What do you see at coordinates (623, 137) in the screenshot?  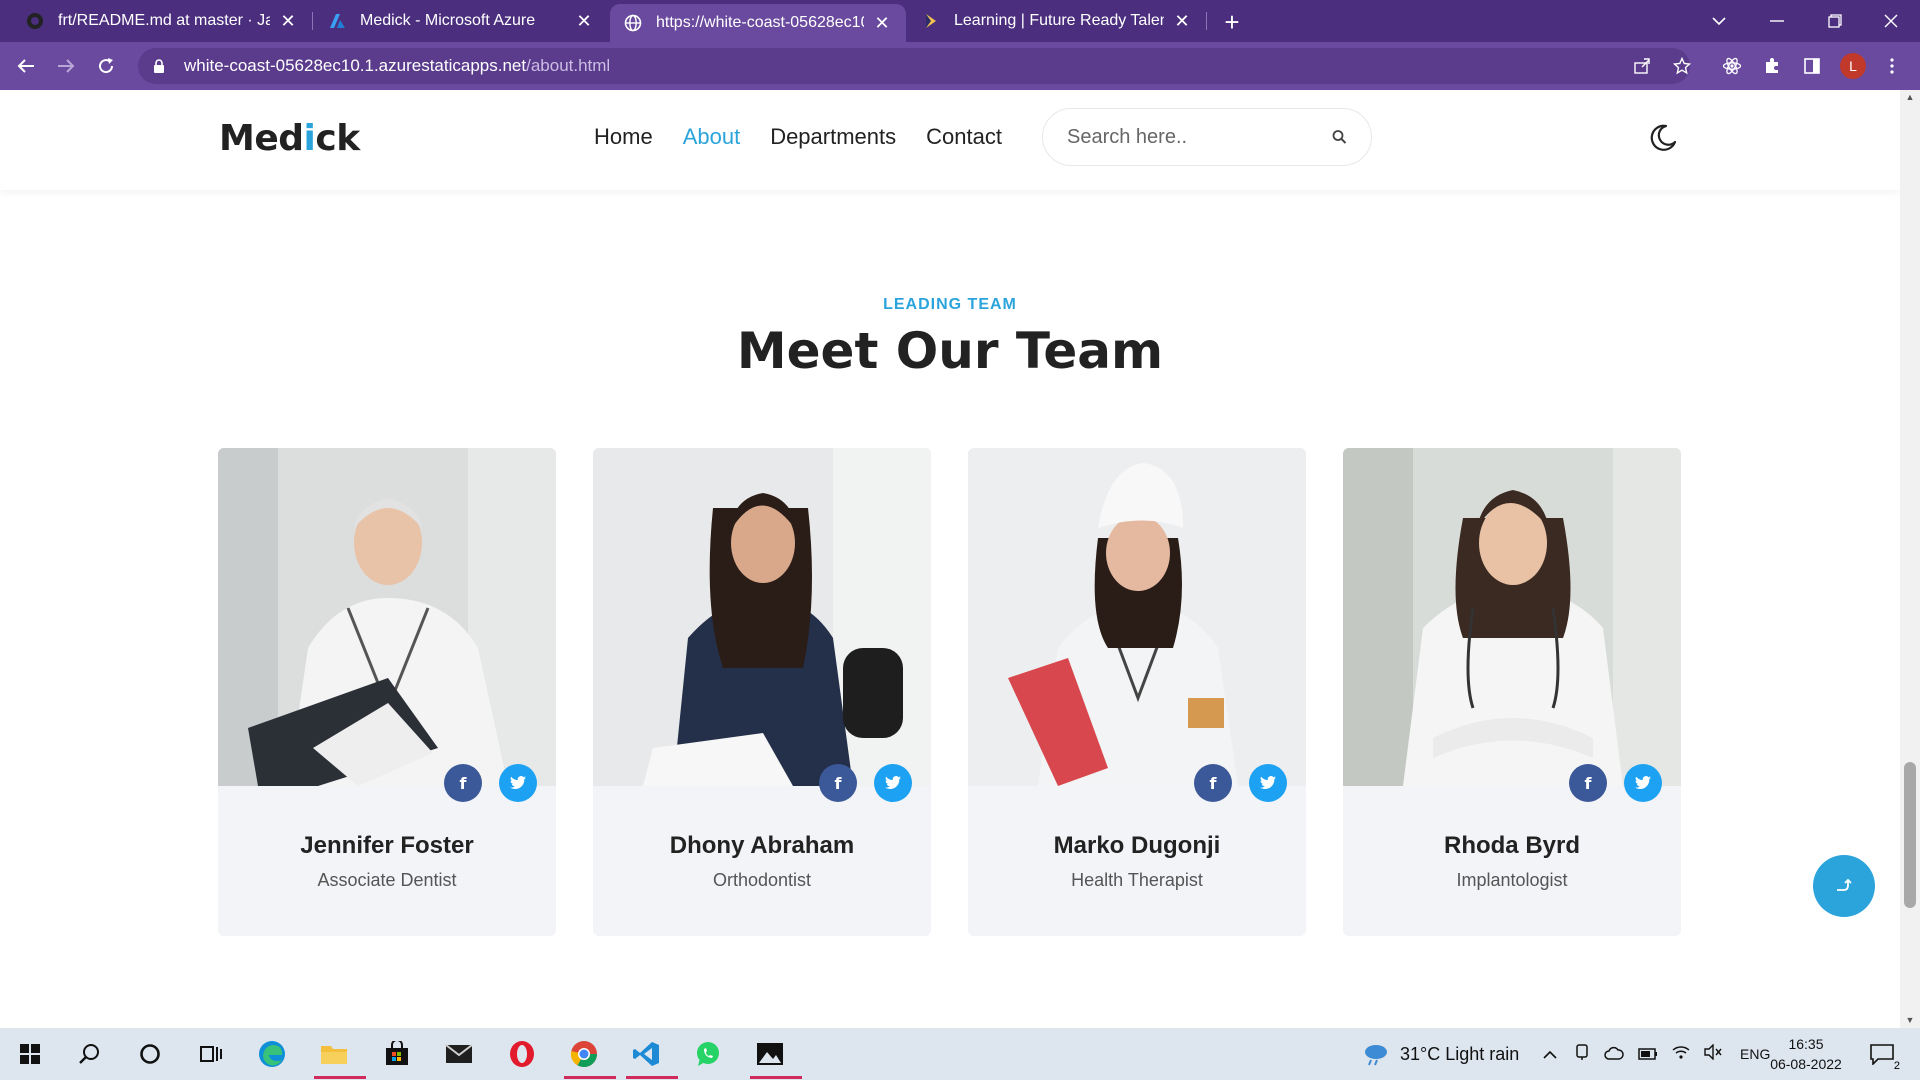 I see `nav-home: Home` at bounding box center [623, 137].